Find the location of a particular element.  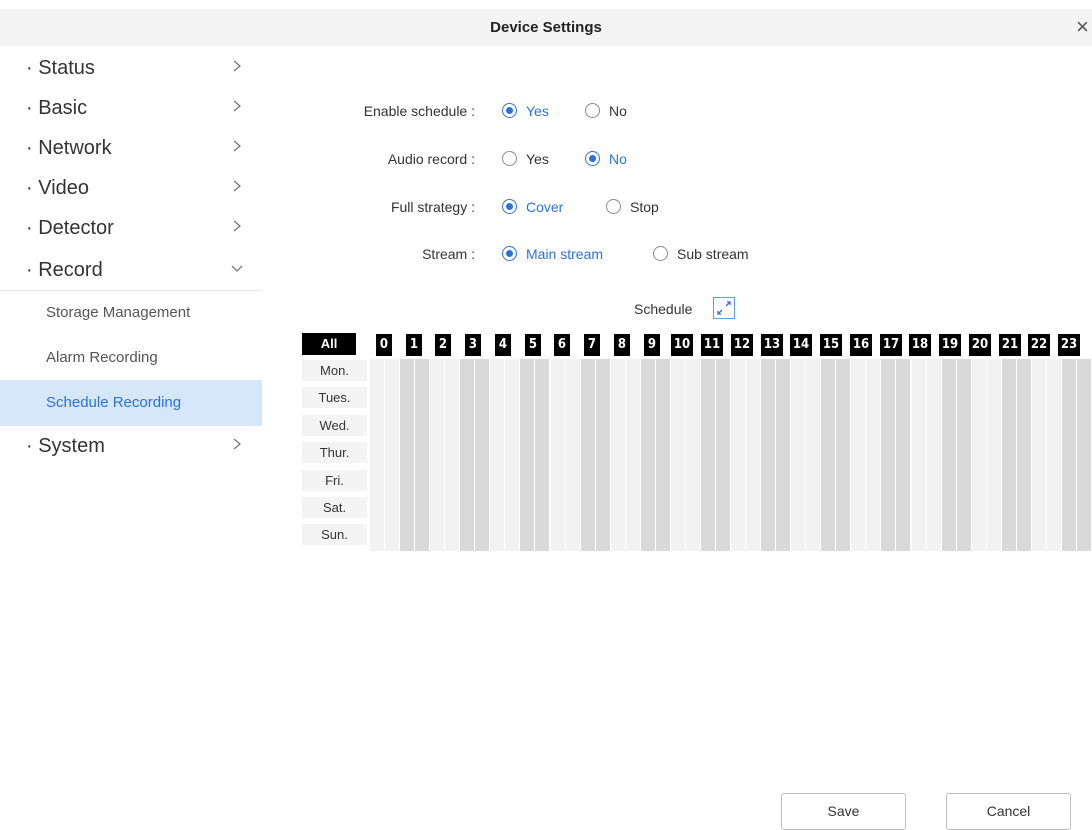

hour-button-6: 6 is located at coordinates (562, 345).